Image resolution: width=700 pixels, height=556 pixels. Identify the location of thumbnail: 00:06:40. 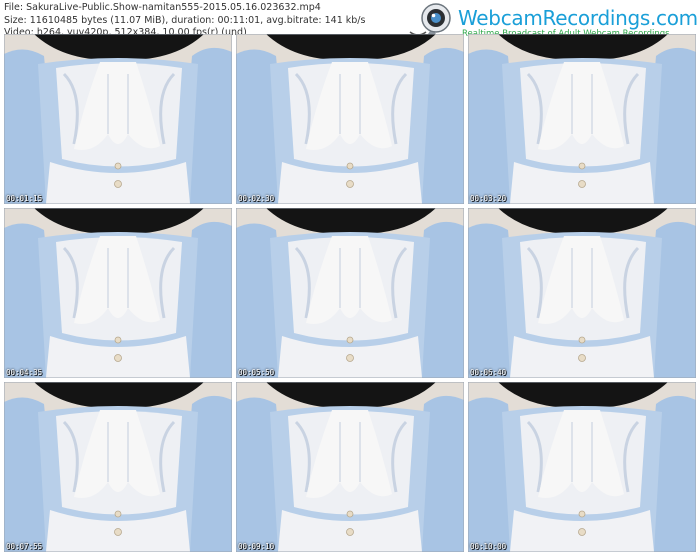
(582, 293).